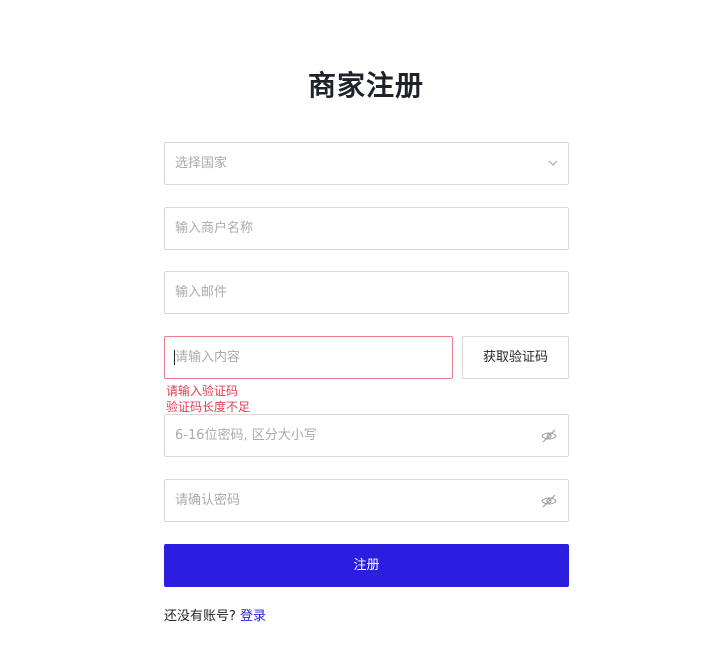 Image resolution: width=718 pixels, height=669 pixels. I want to click on country-select: 选择国家, so click(366, 163).